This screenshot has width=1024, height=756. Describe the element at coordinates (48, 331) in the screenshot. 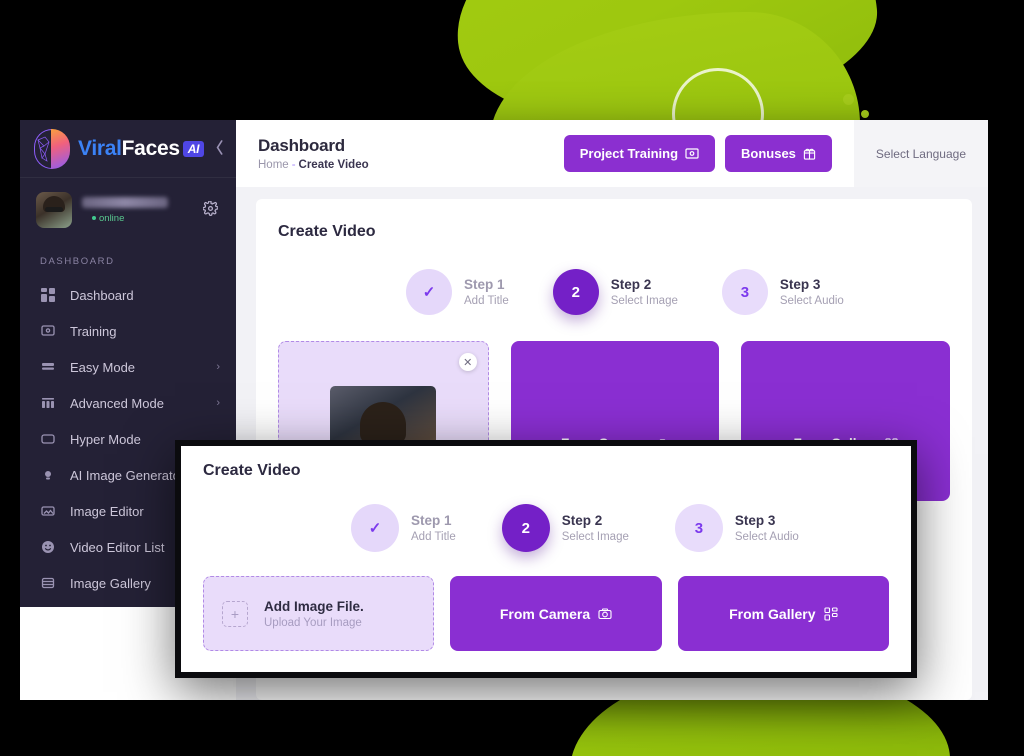

I see `presentation-icon` at that location.